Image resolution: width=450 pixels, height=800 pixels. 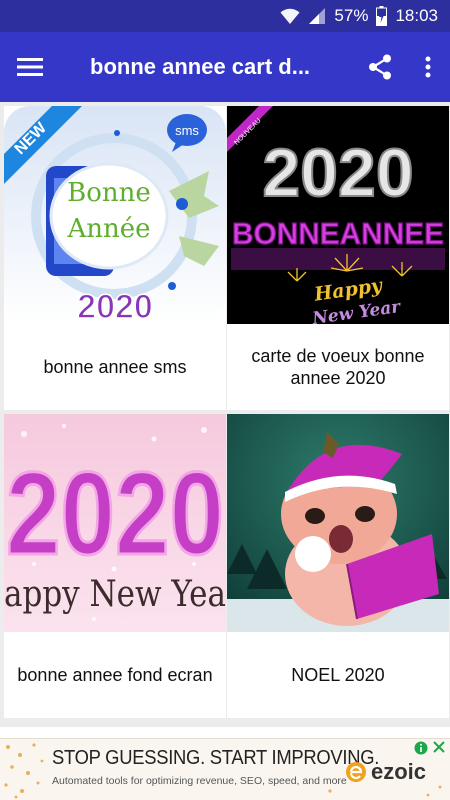 I want to click on more-options-button, so click(x=428, y=67).